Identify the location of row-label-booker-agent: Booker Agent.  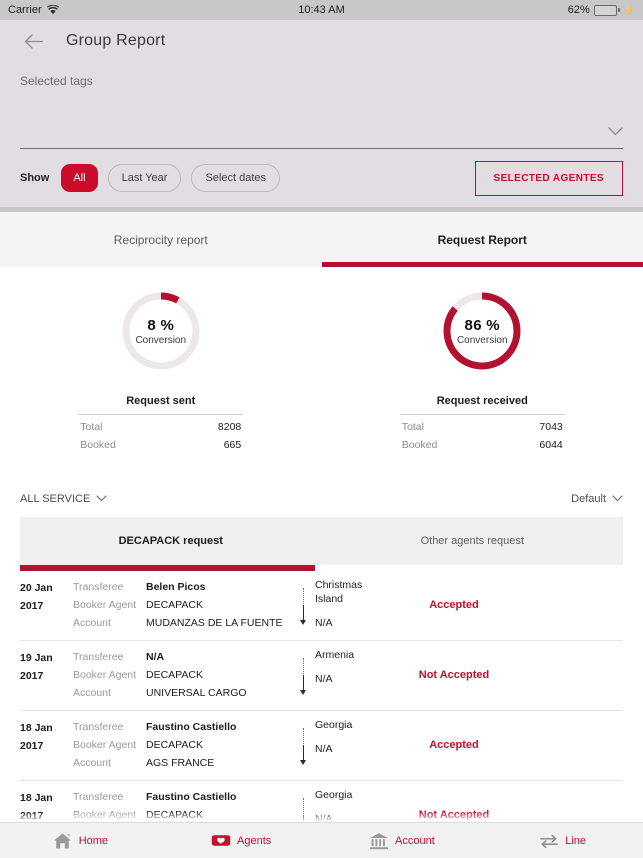
(105, 745).